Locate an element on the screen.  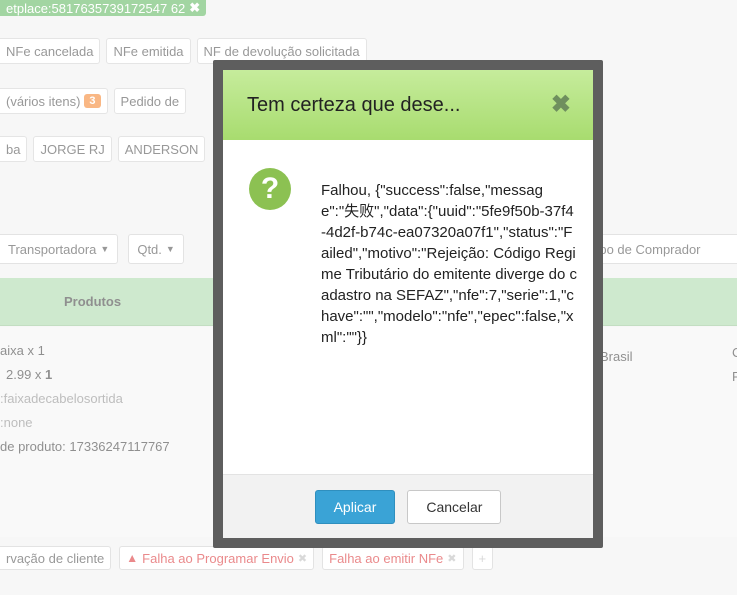
dialog-footer: Aplicar Cancelar is located at coordinates (408, 506).